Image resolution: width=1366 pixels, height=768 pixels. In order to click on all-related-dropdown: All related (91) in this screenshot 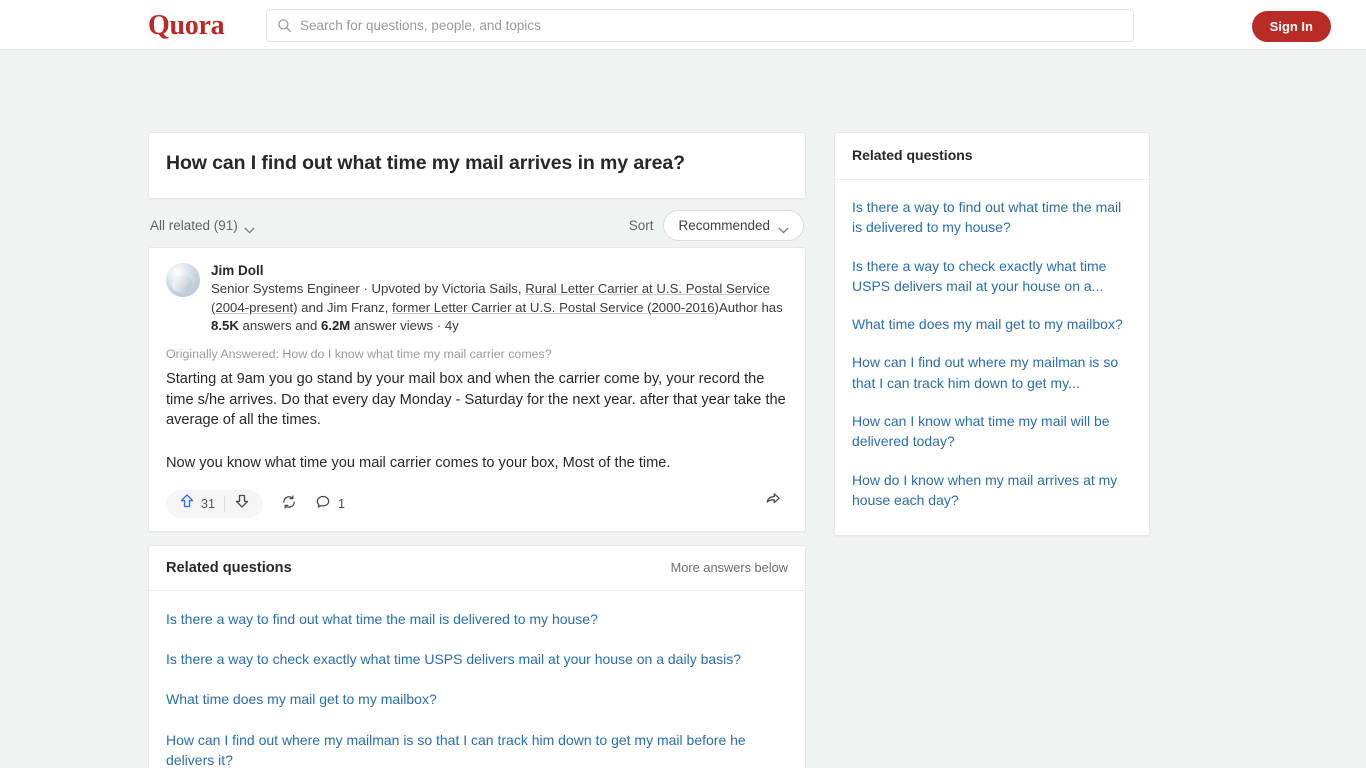, I will do `click(202, 225)`.